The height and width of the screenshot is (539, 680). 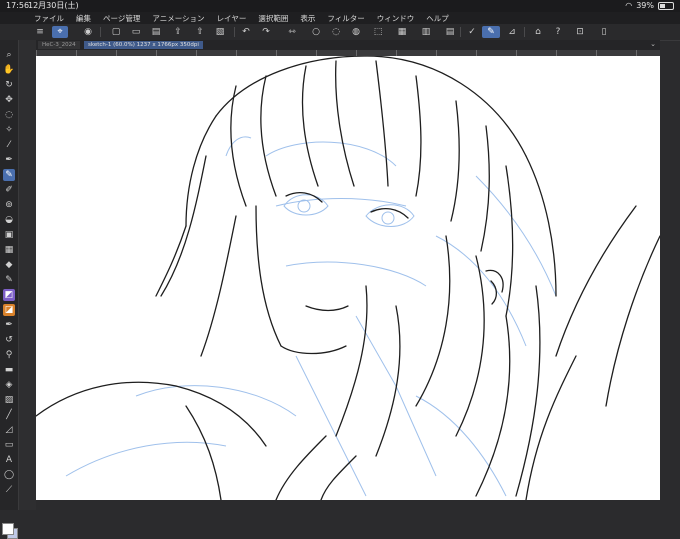 I want to click on menu-window: ウィンドウ, so click(x=396, y=18).